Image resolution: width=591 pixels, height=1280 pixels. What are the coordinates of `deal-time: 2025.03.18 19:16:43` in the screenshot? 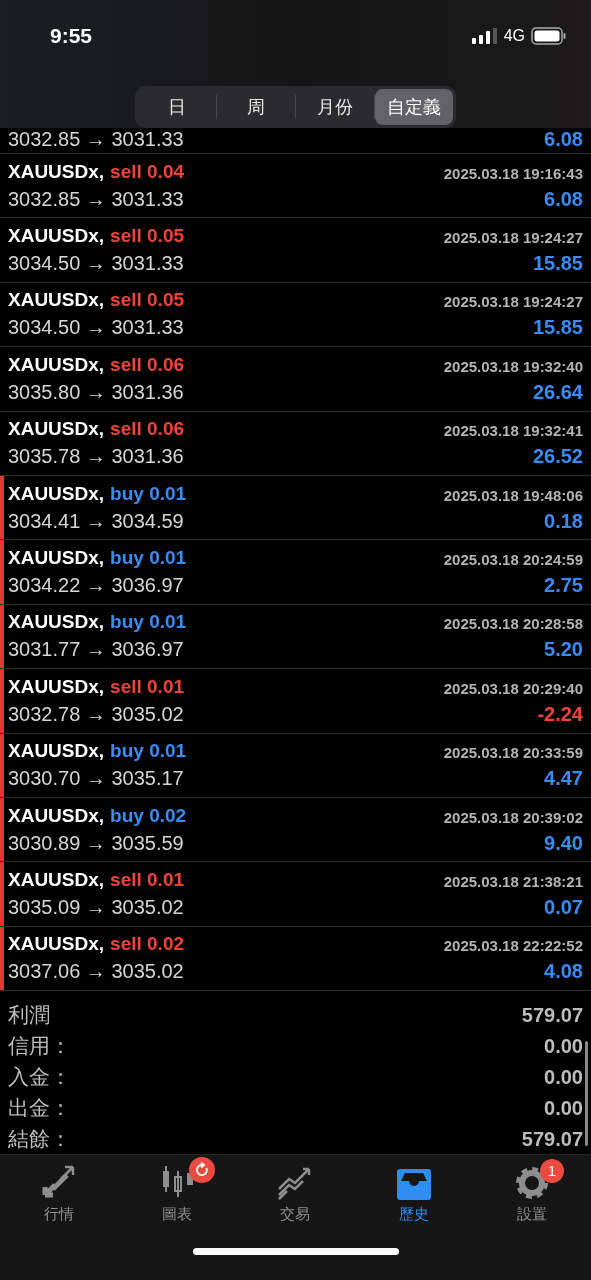 It's located at (513, 173).